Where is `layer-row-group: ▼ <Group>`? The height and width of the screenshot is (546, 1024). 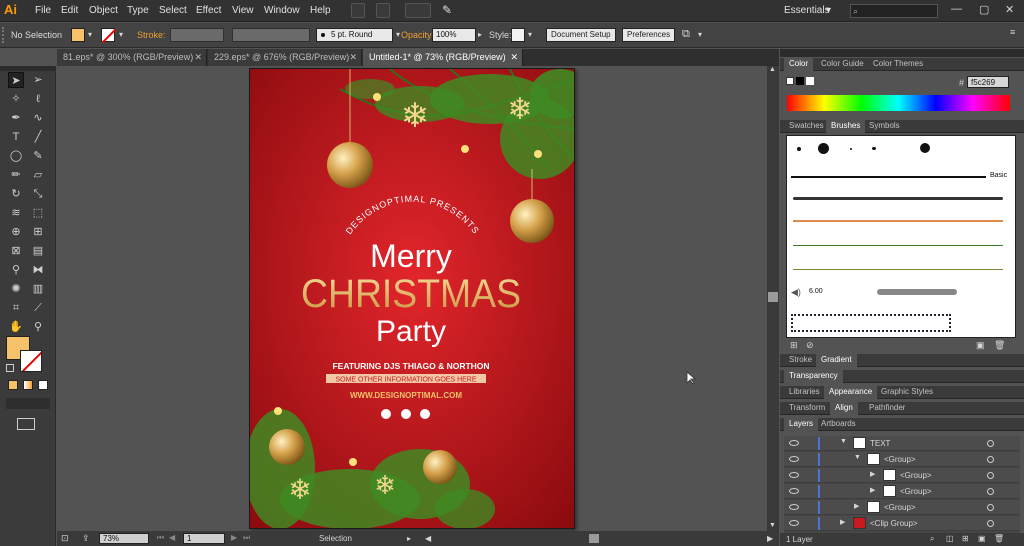
layer-row-group: ▼ <Group> is located at coordinates (902, 459).